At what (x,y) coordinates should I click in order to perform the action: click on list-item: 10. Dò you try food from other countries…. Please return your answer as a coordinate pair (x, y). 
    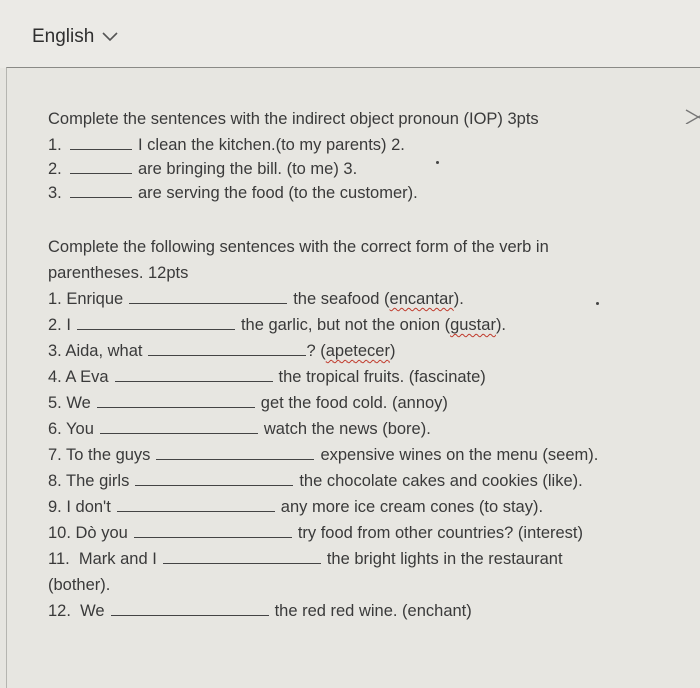
    Looking at the image, I should click on (338, 533).